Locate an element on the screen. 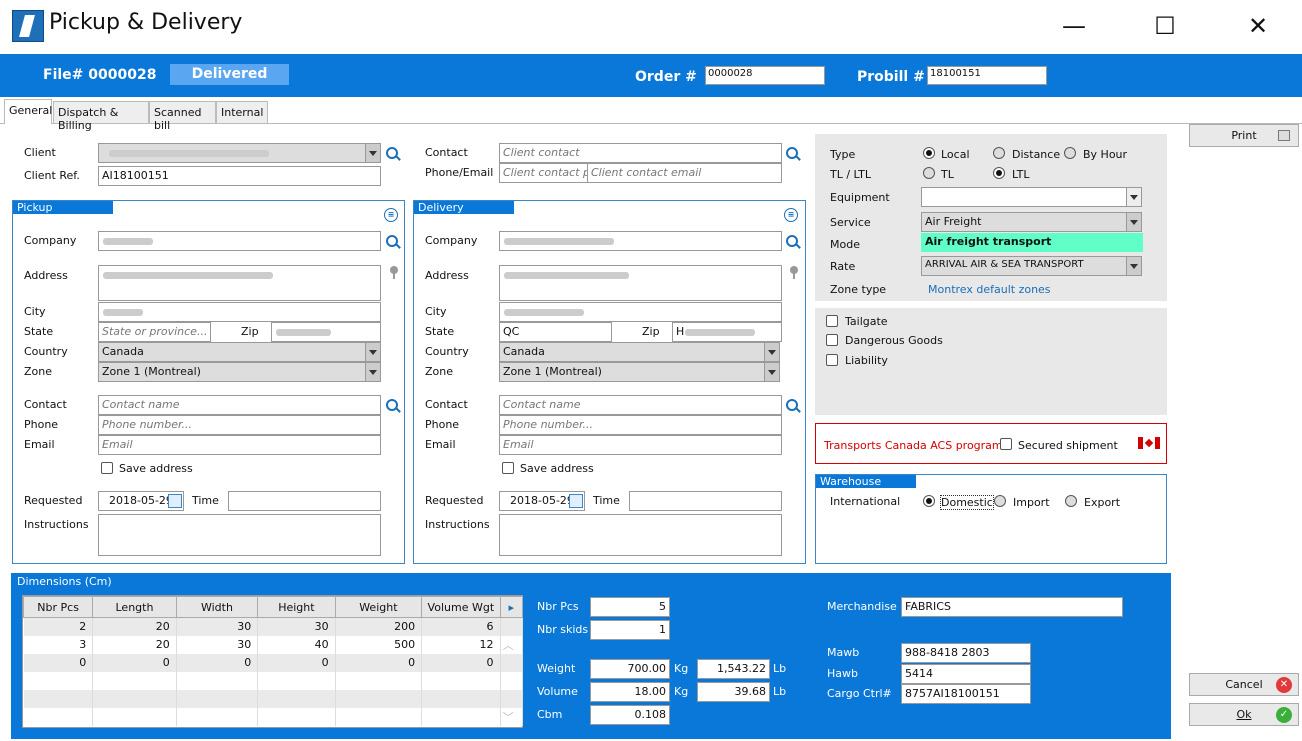 This screenshot has height=741, width=1302. ltl-radio is located at coordinates (999, 173).